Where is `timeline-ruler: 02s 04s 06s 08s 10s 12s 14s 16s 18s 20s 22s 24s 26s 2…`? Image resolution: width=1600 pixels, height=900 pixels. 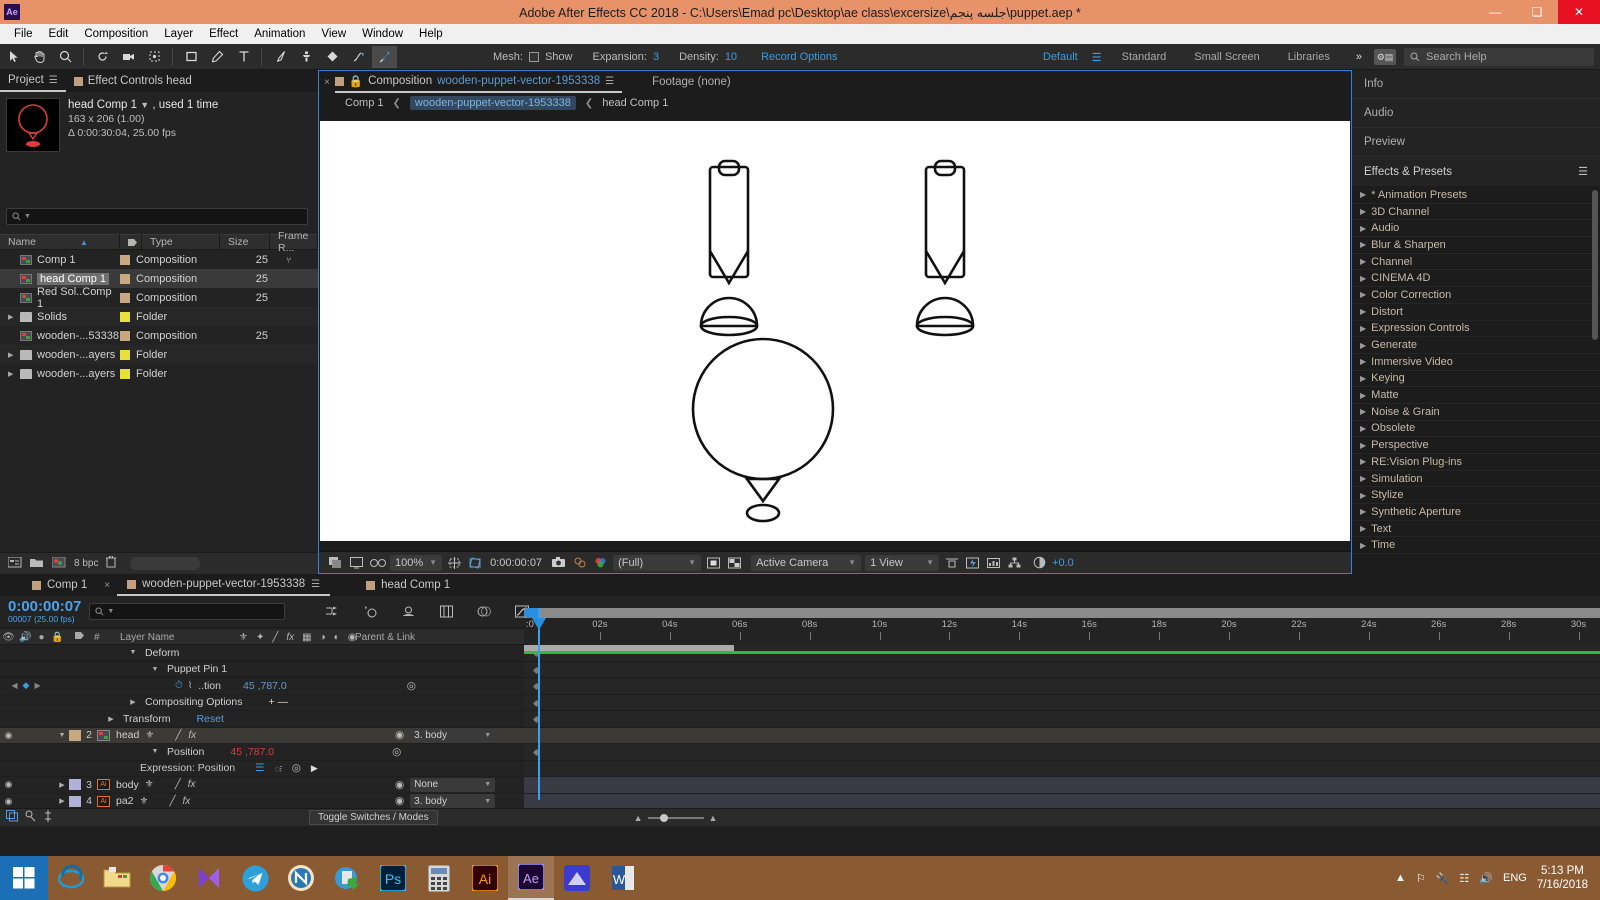
timeline-ruler: 02s 04s 06s 08s 10s 12s 14s 16s 18s 20s 22s 24s 26s 2… is located at coordinates (1062, 626).